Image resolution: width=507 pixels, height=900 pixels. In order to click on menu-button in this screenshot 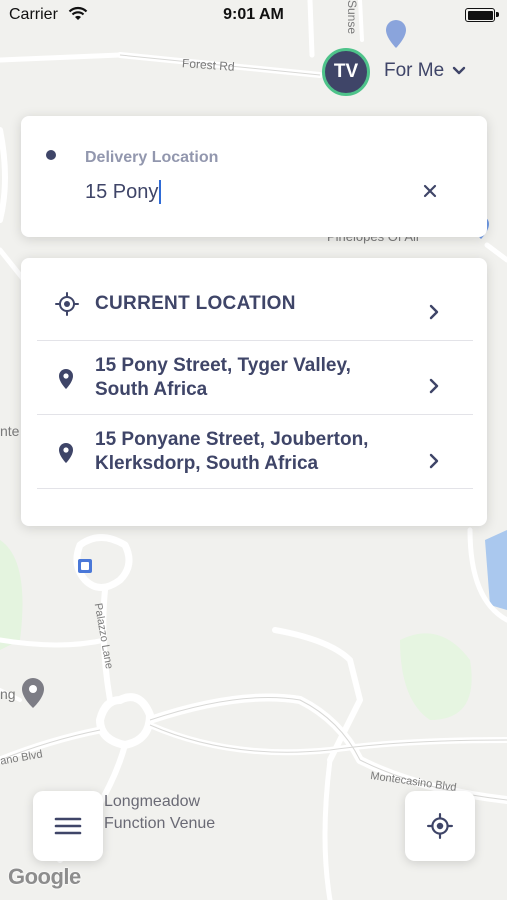, I will do `click(68, 826)`.